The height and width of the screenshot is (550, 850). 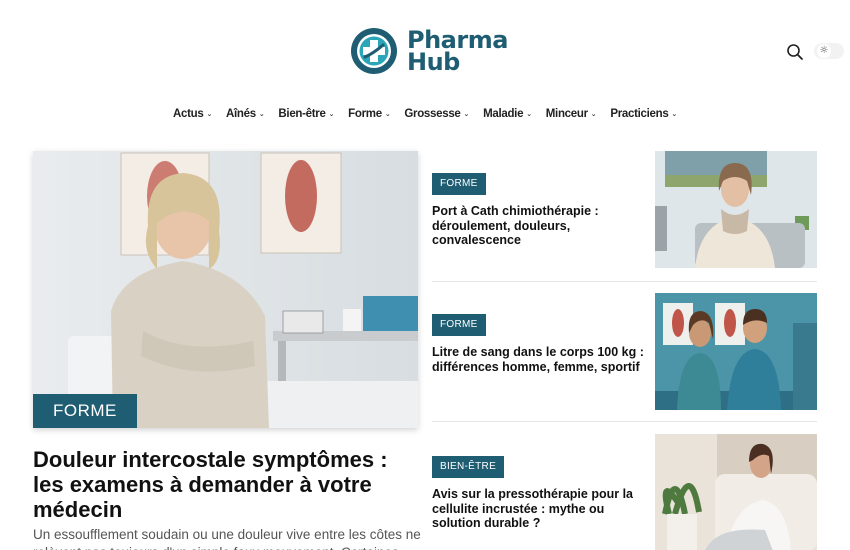 What do you see at coordinates (503, 114) in the screenshot?
I see `nav-item-label: Maladie` at bounding box center [503, 114].